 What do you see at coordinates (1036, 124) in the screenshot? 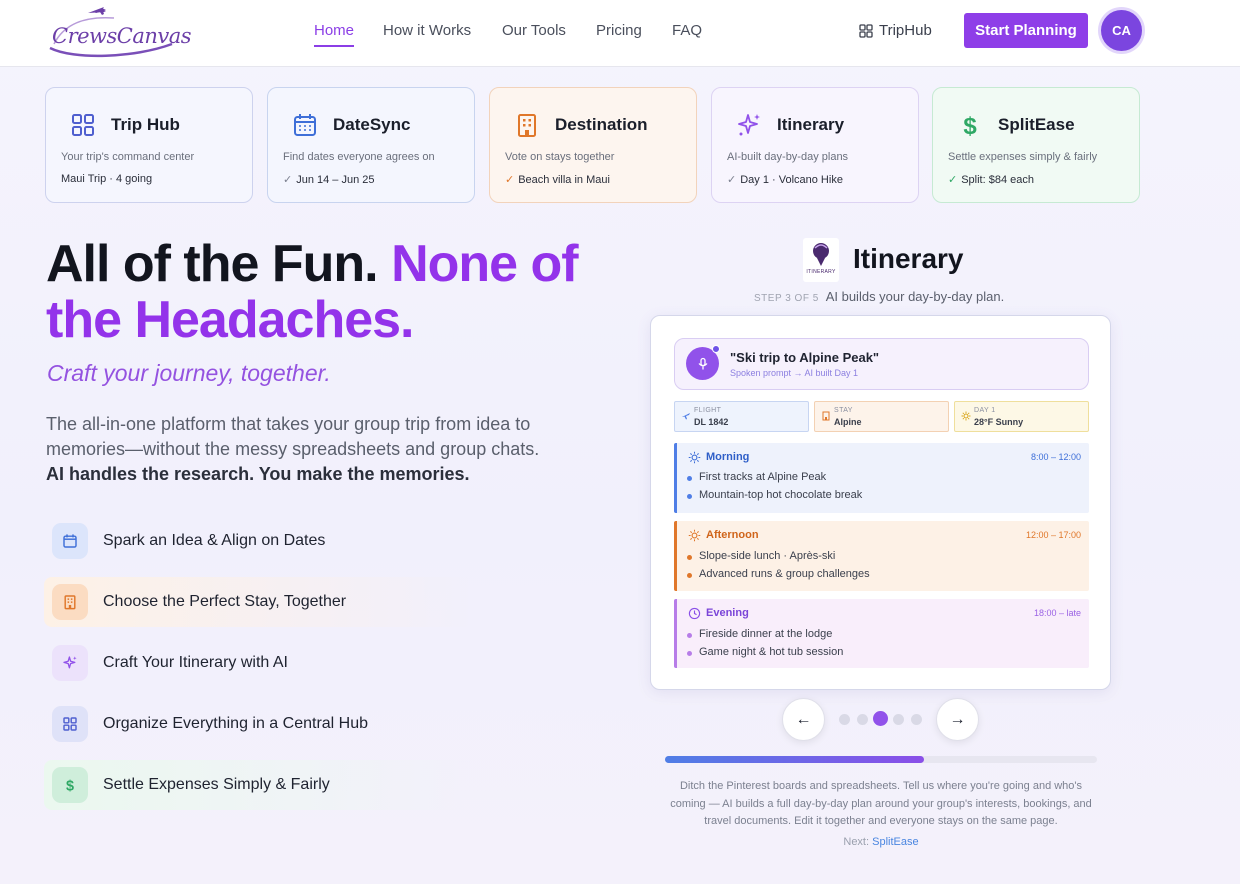
I see `card-title: SplitEase` at bounding box center [1036, 124].